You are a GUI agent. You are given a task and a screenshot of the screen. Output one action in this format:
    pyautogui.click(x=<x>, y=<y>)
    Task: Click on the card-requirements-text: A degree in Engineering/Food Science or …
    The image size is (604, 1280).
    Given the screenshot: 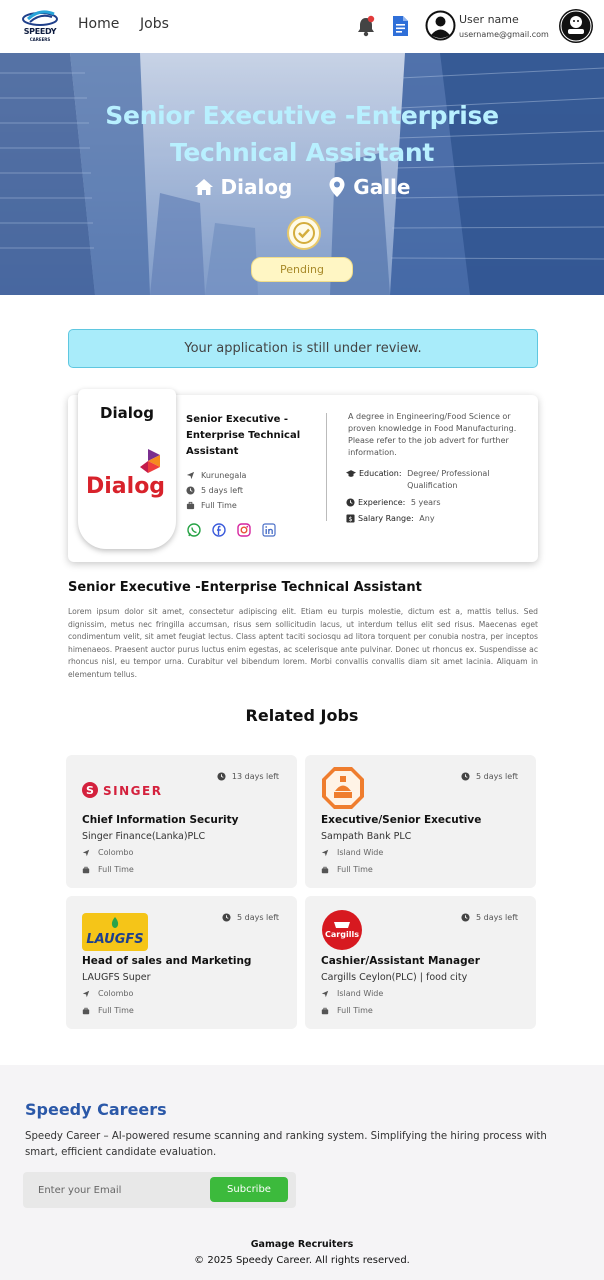 What is the action you would take?
    pyautogui.click(x=432, y=434)
    